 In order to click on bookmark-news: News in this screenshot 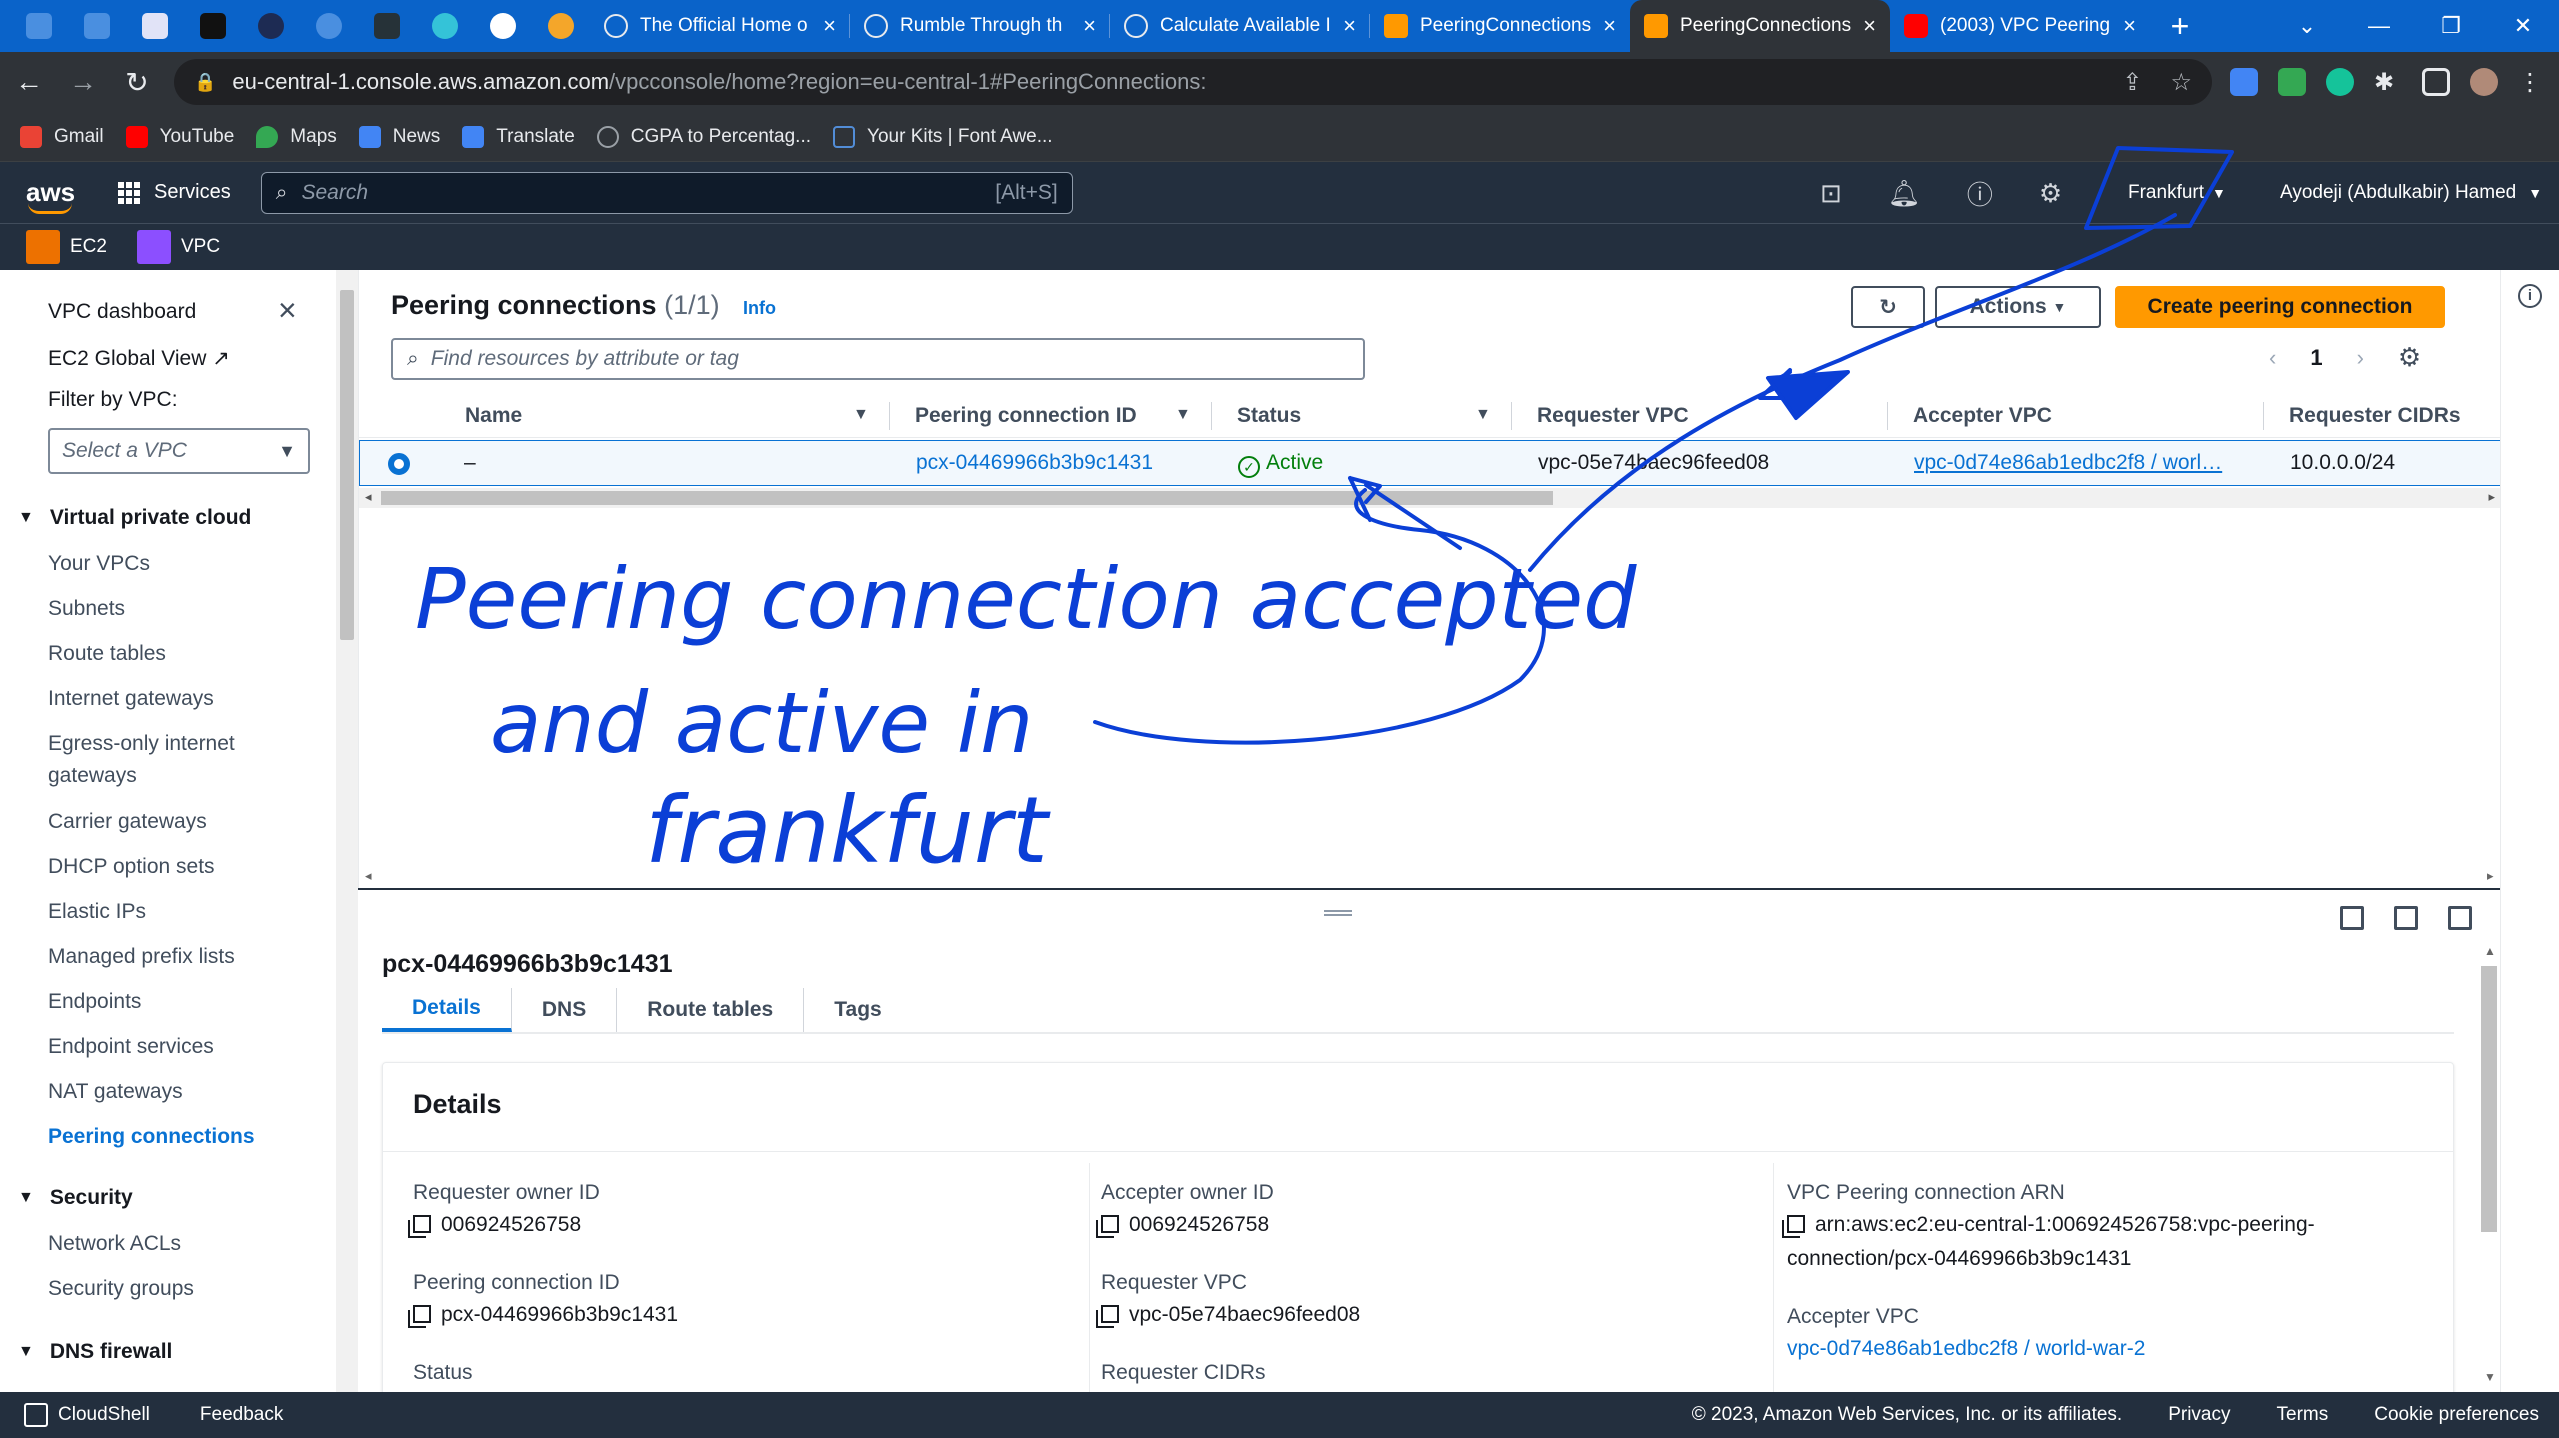, I will do `click(399, 136)`.